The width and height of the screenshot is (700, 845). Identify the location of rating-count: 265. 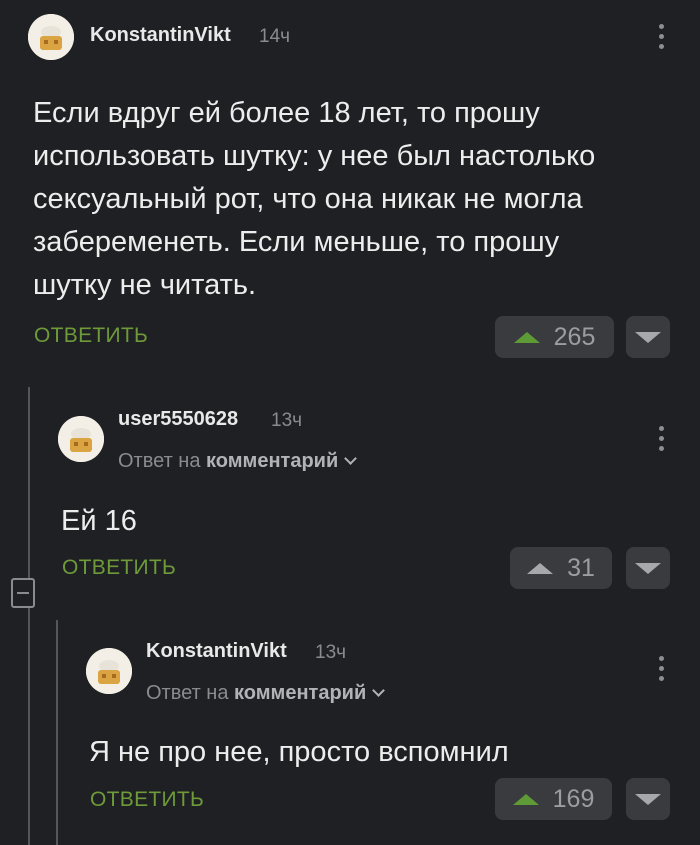
(574, 336).